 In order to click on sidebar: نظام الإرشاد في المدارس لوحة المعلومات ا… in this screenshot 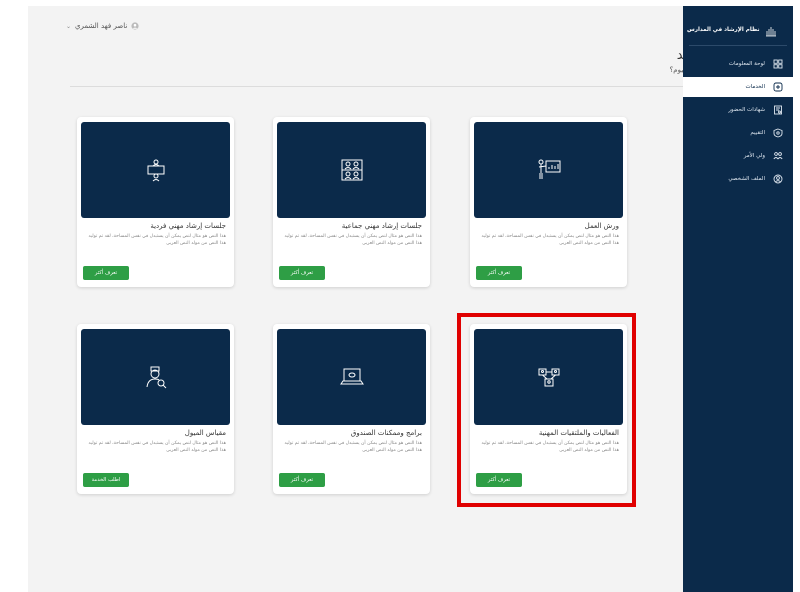, I will do `click(738, 299)`.